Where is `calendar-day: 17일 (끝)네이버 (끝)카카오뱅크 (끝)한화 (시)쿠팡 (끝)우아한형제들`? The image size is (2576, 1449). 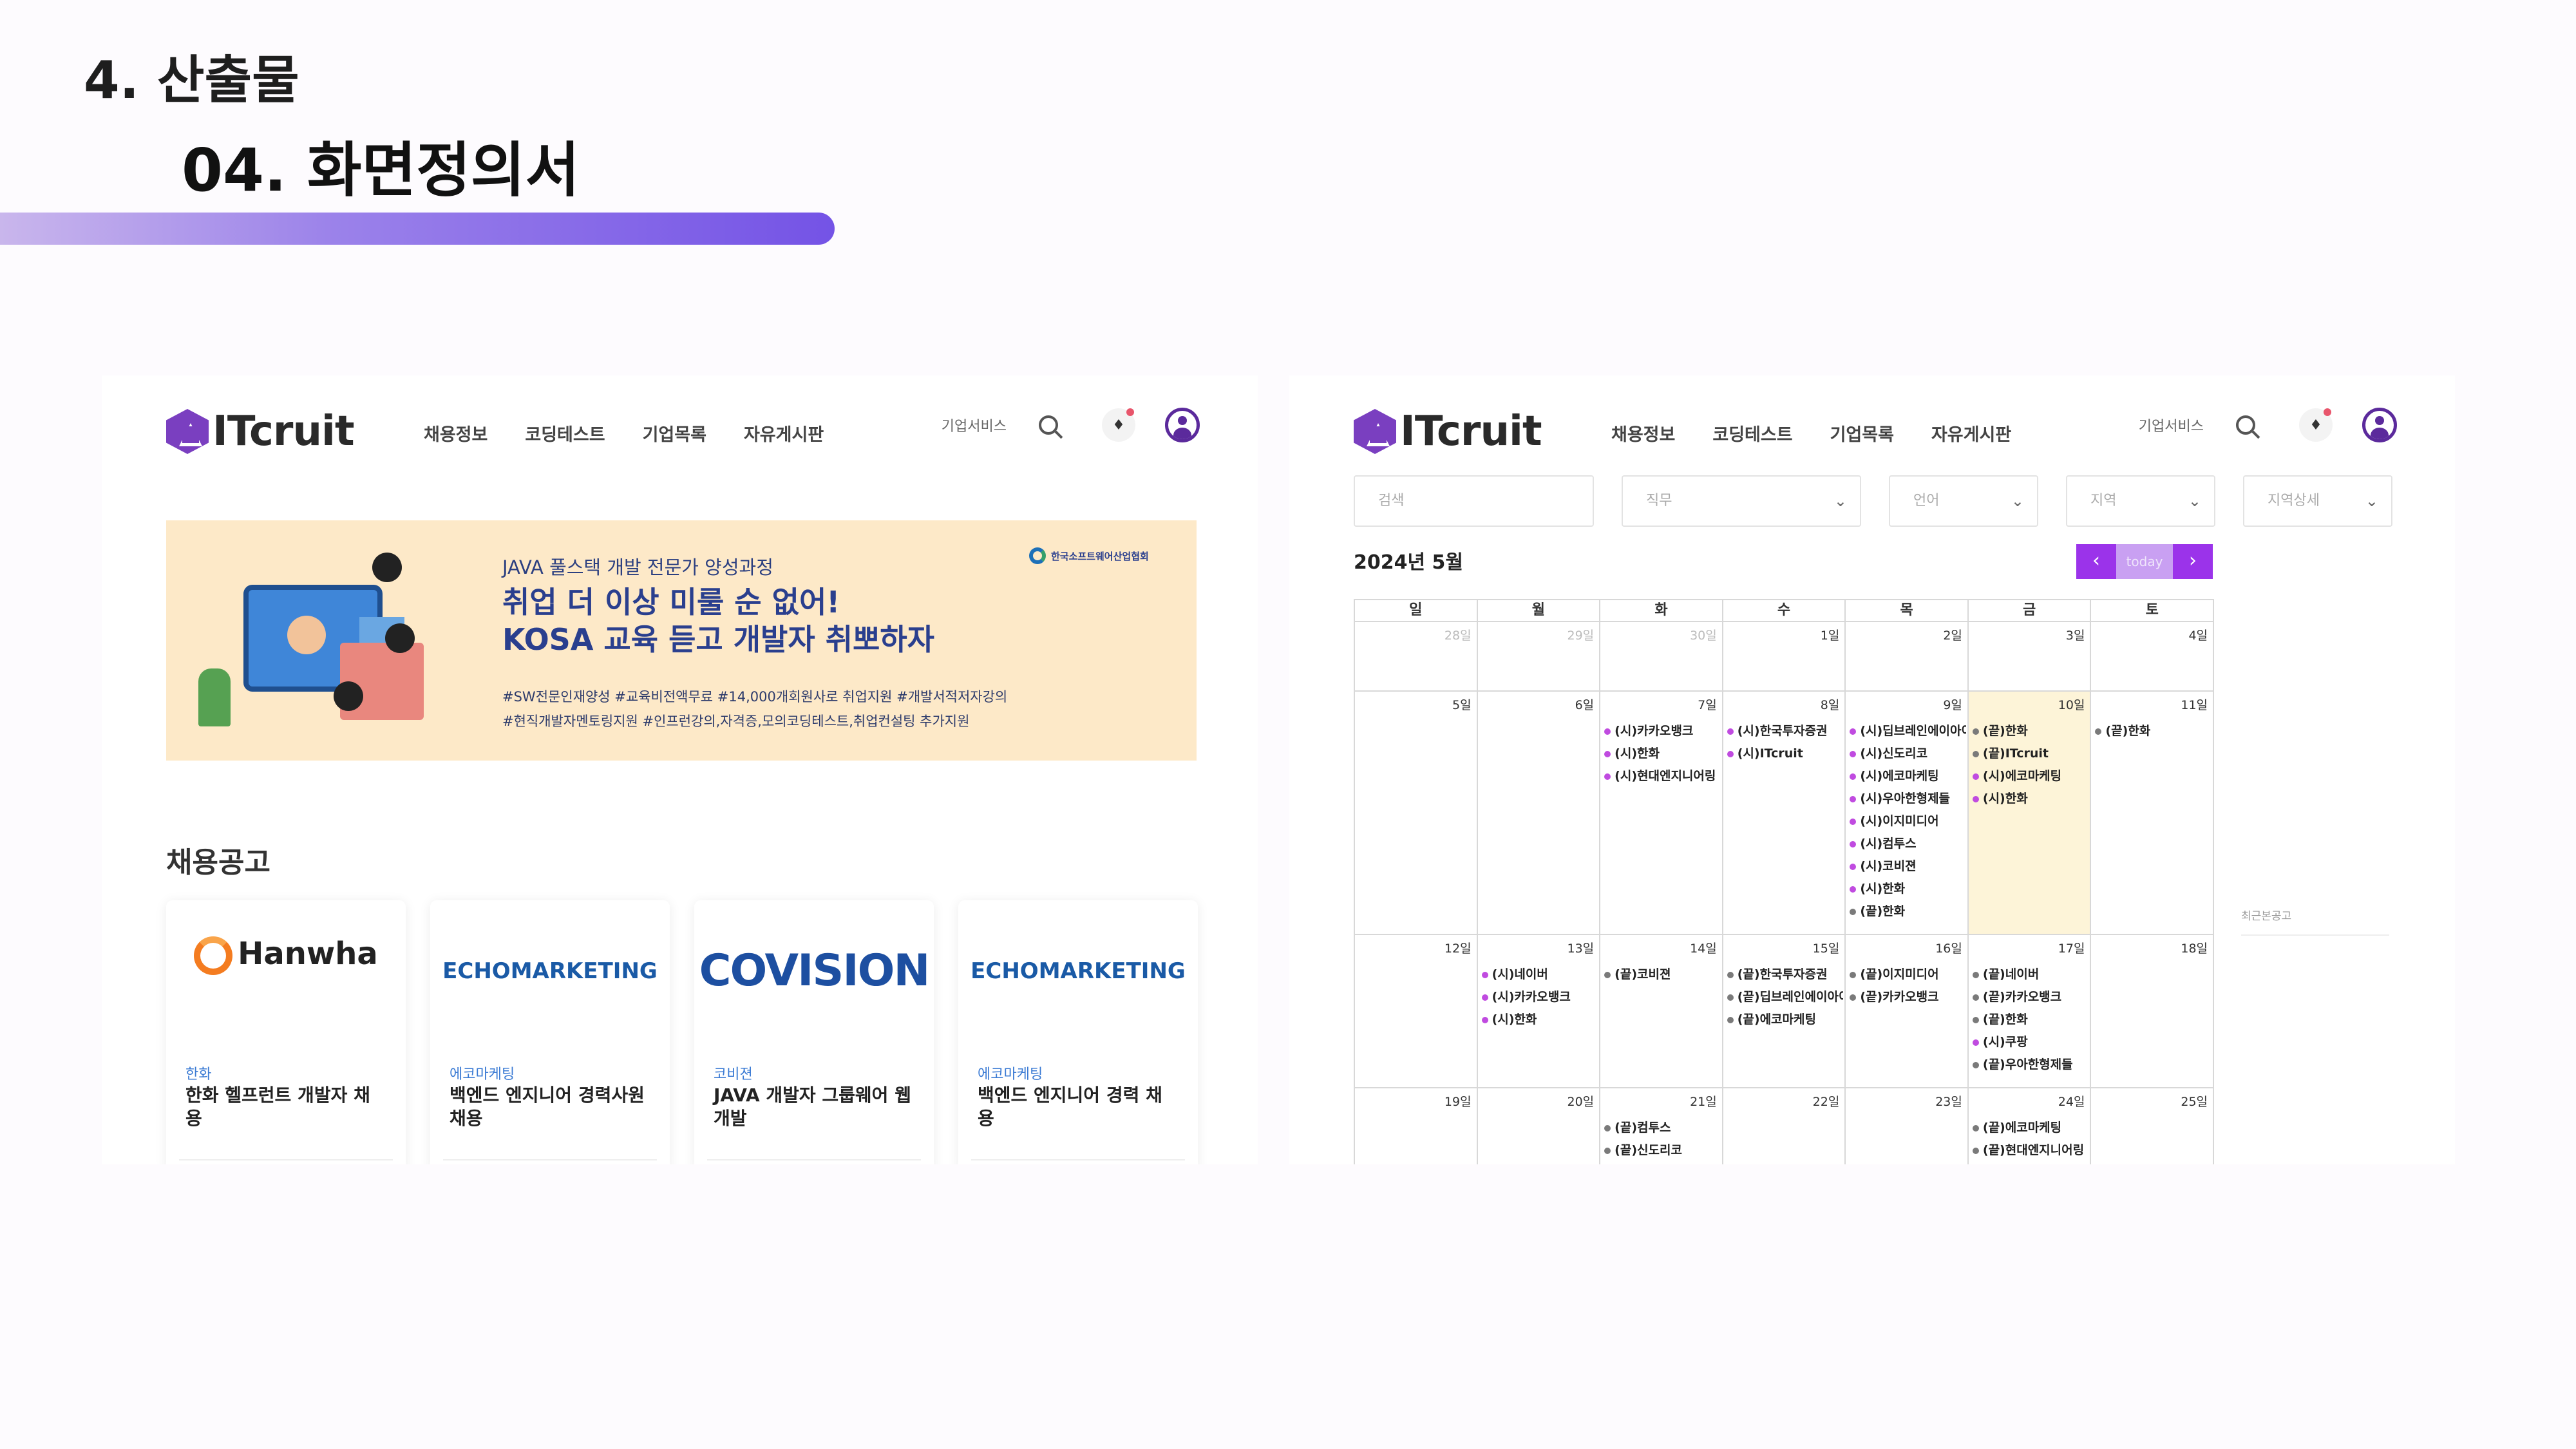 calendar-day: 17일 (끝)네이버 (끝)카카오뱅크 (끝)한화 (시)쿠팡 (끝)우아한형제들 is located at coordinates (2030, 1011).